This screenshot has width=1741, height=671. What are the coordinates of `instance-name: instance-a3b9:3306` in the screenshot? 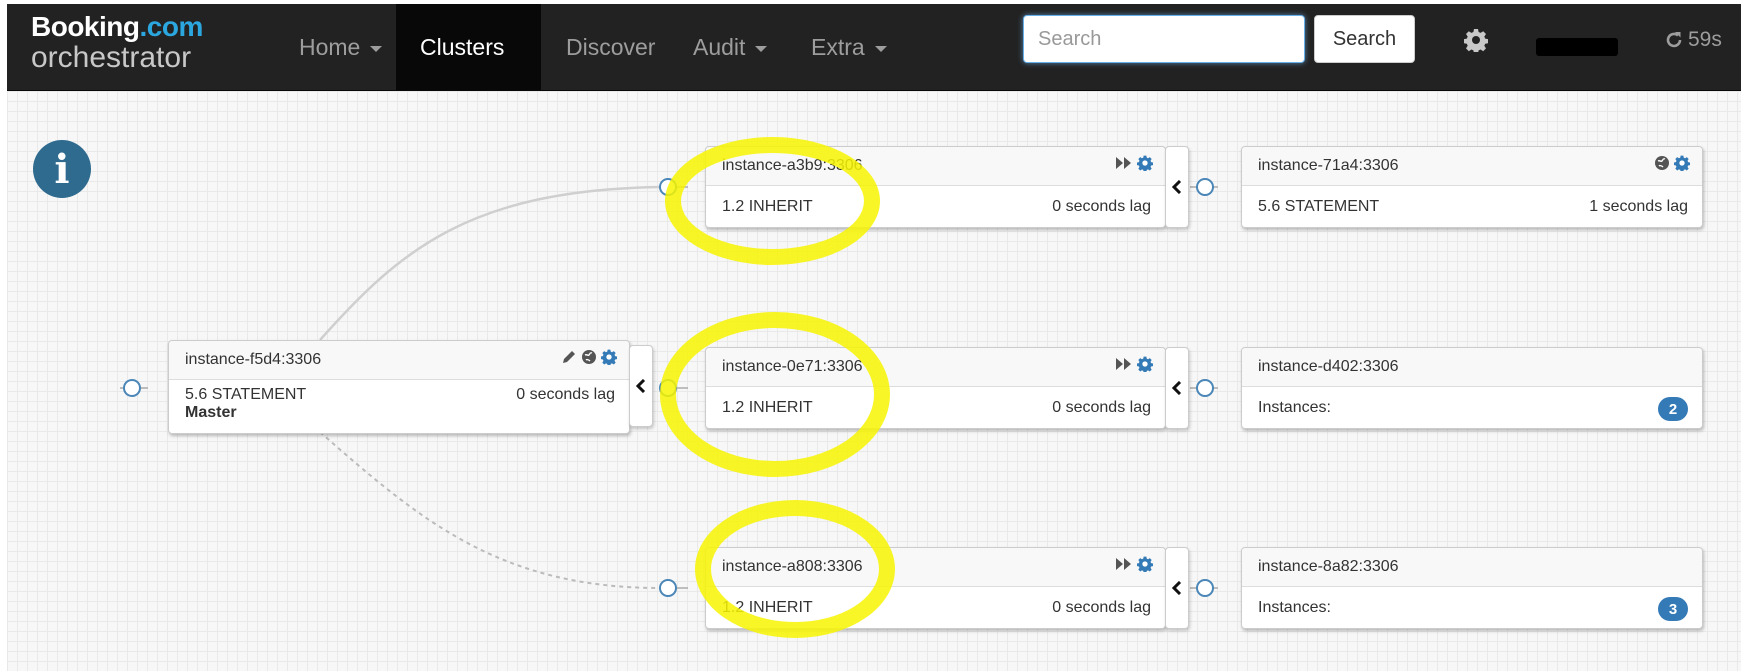 It's located at (792, 165).